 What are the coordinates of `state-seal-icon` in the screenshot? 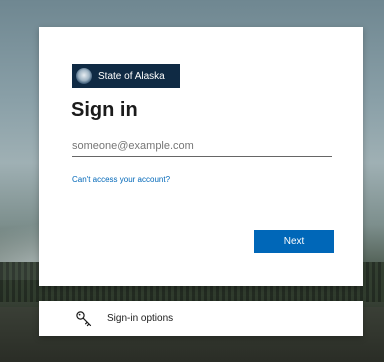 It's located at (84, 76).